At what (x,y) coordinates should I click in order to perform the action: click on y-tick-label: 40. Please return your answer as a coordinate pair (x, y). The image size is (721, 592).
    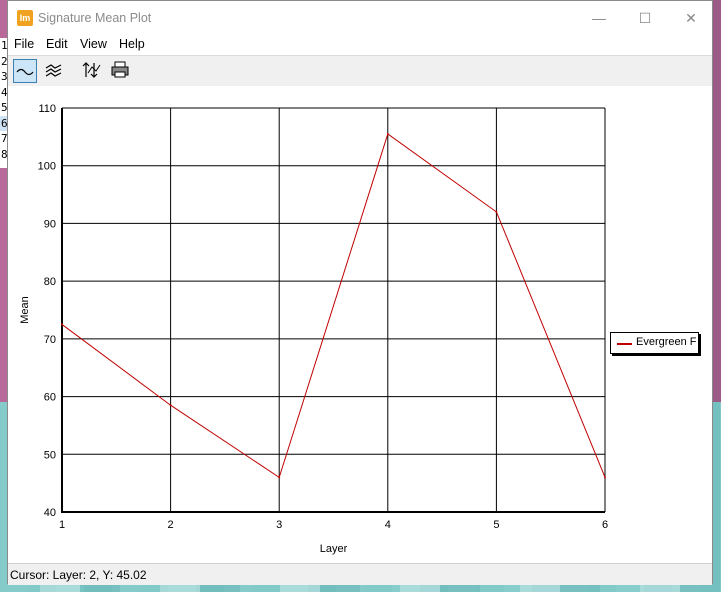
    Looking at the image, I should click on (50, 513).